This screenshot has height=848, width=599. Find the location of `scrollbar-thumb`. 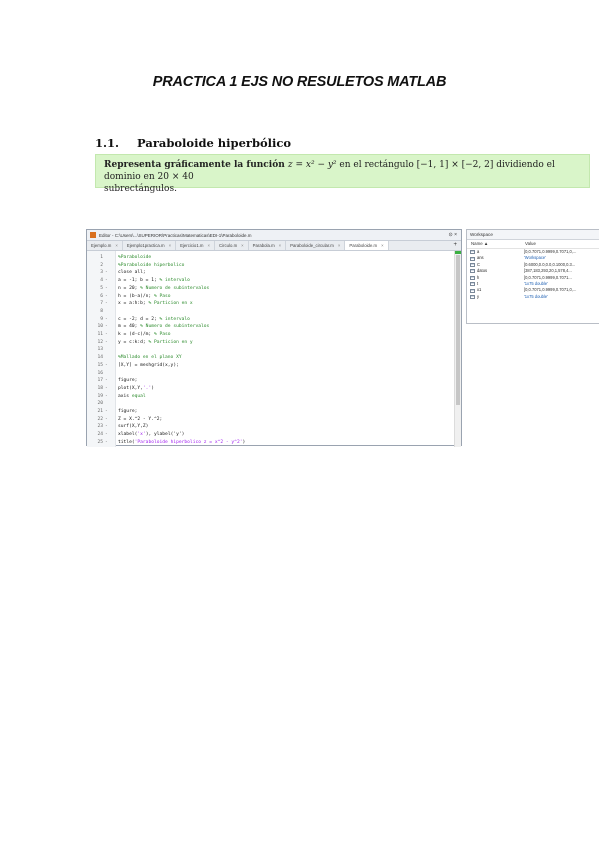

scrollbar-thumb is located at coordinates (458, 330).